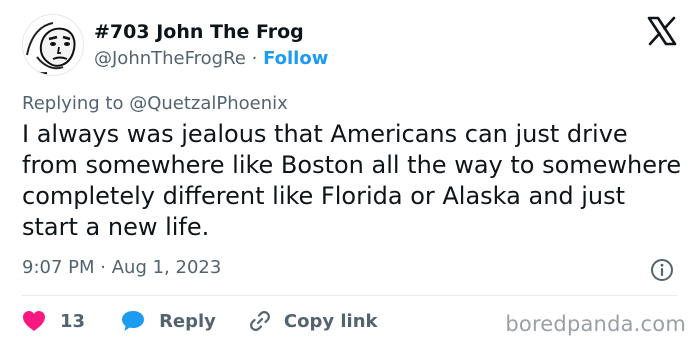 The image size is (700, 348). I want to click on tweet-date: Aug 1, 2023, so click(166, 267).